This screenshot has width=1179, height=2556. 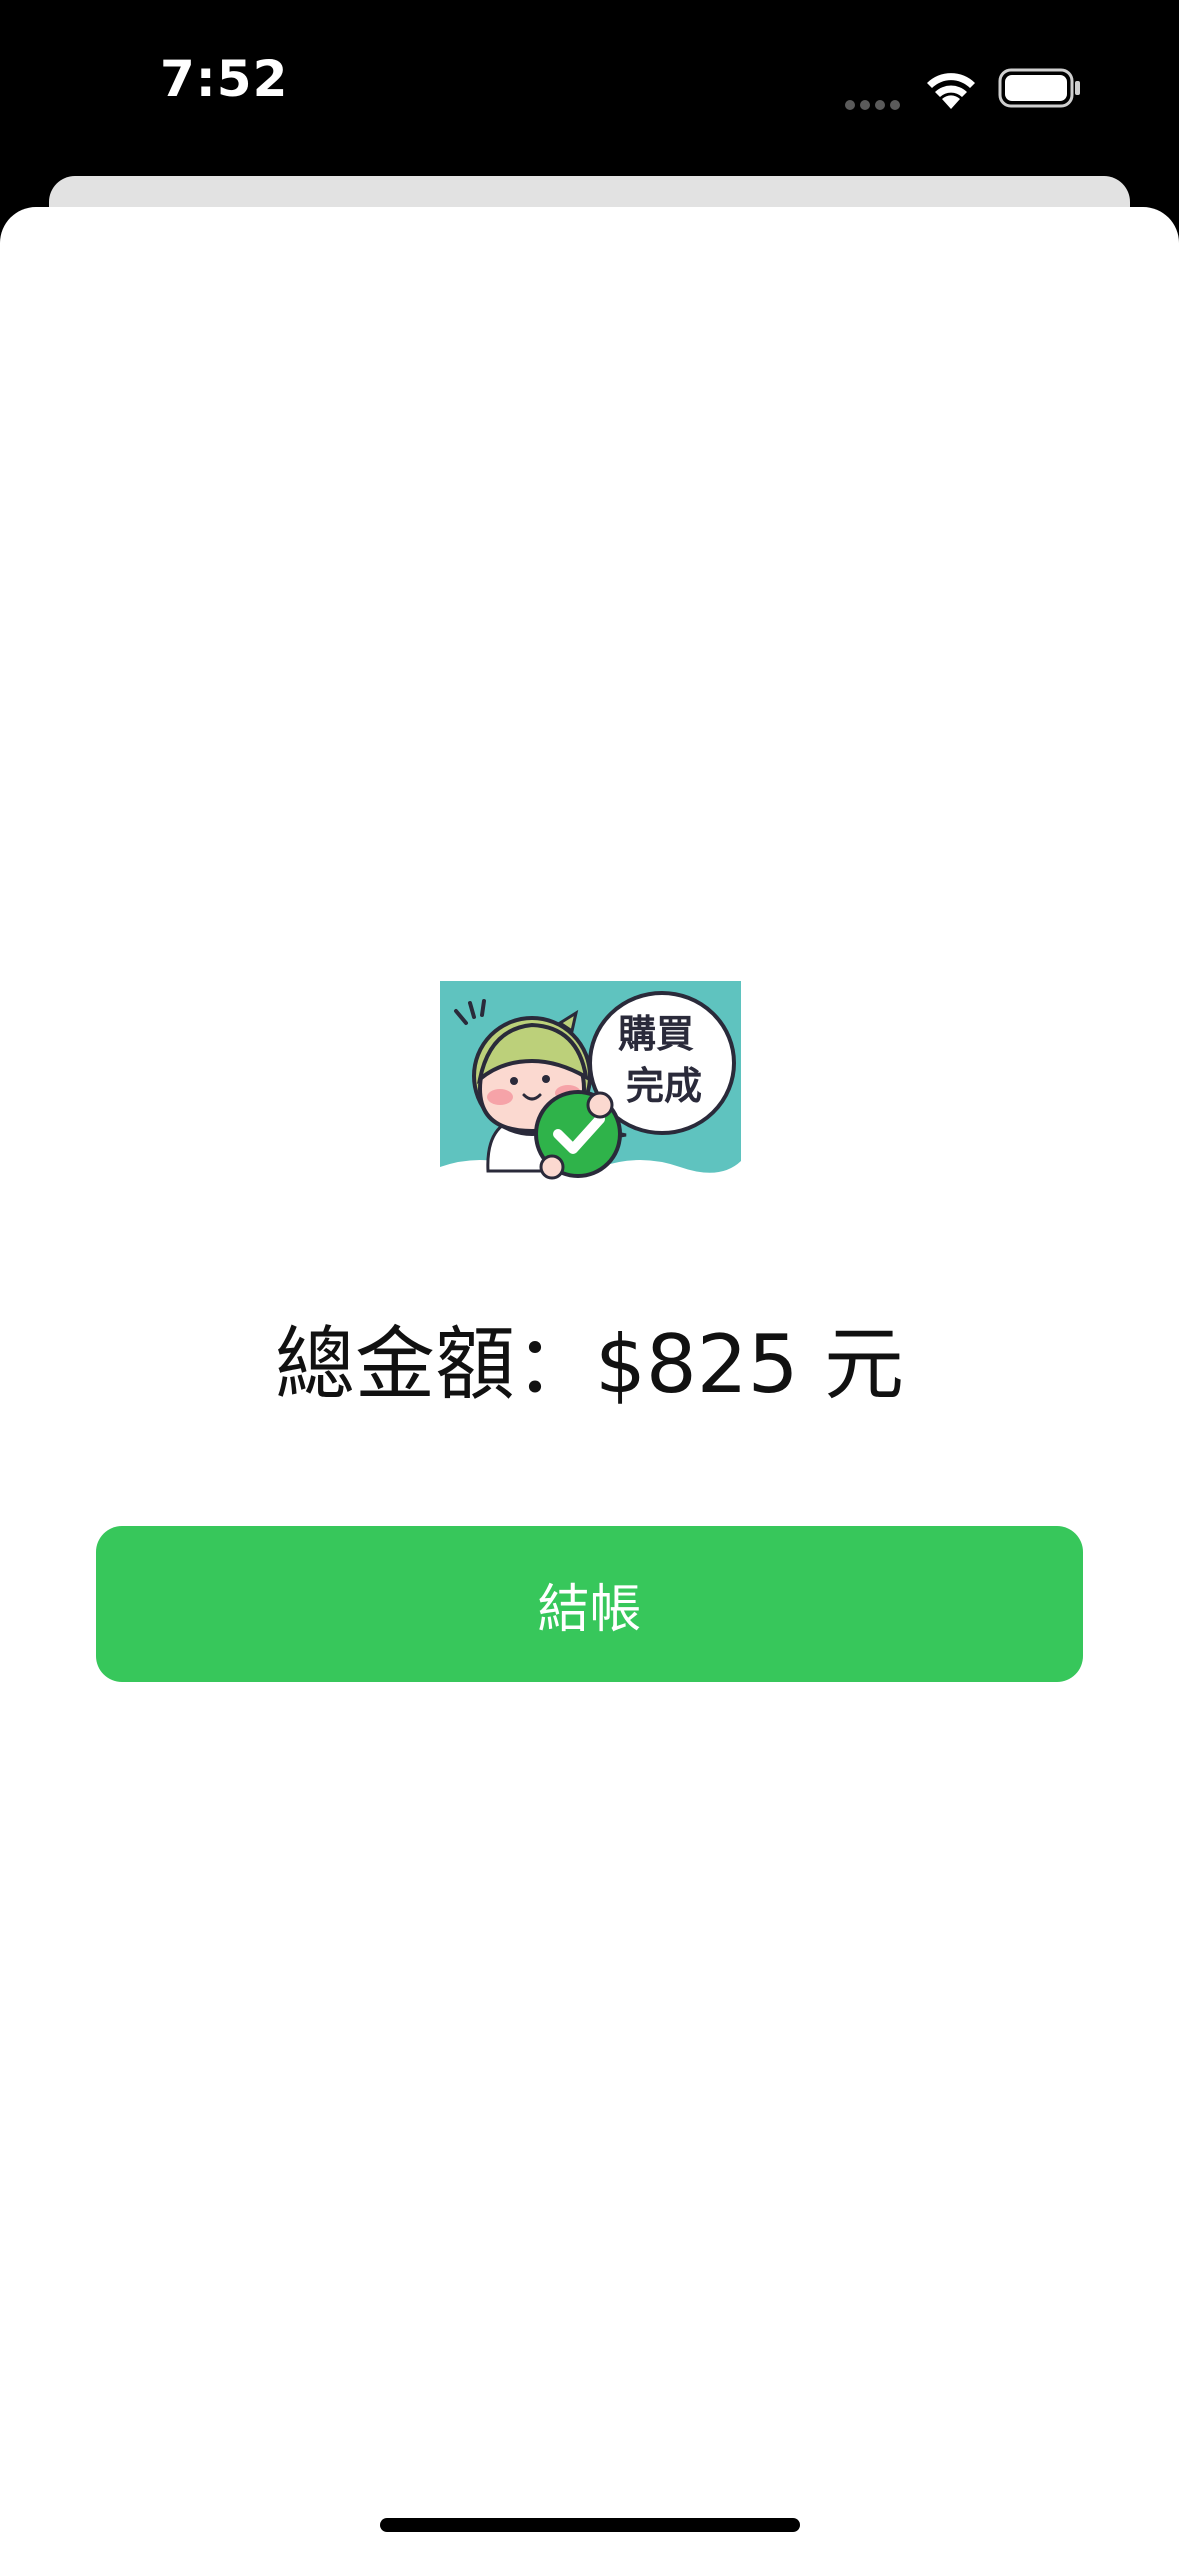 What do you see at coordinates (951, 91) in the screenshot?
I see `wifi-icon` at bounding box center [951, 91].